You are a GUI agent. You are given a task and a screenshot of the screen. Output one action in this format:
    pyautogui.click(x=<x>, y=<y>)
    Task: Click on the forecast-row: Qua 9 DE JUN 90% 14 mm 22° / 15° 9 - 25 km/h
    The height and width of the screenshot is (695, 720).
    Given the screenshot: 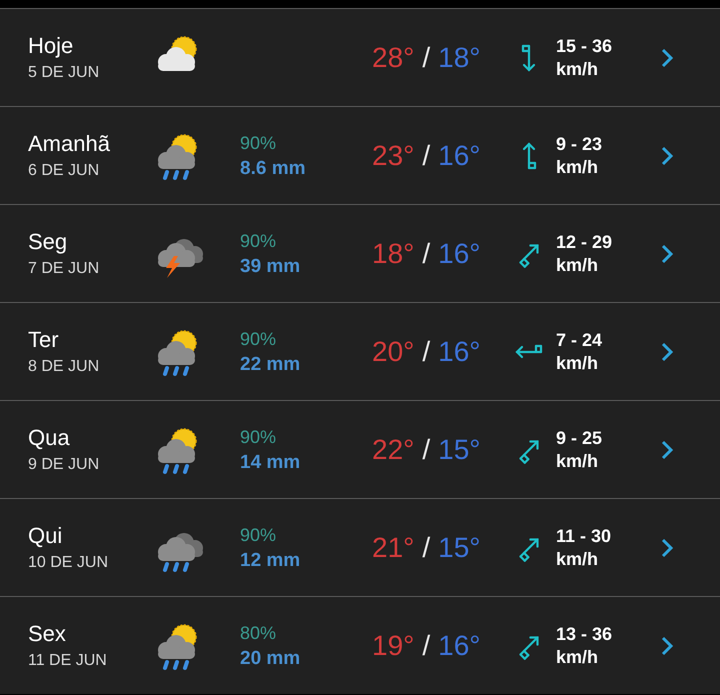 What is the action you would take?
    pyautogui.click(x=360, y=449)
    